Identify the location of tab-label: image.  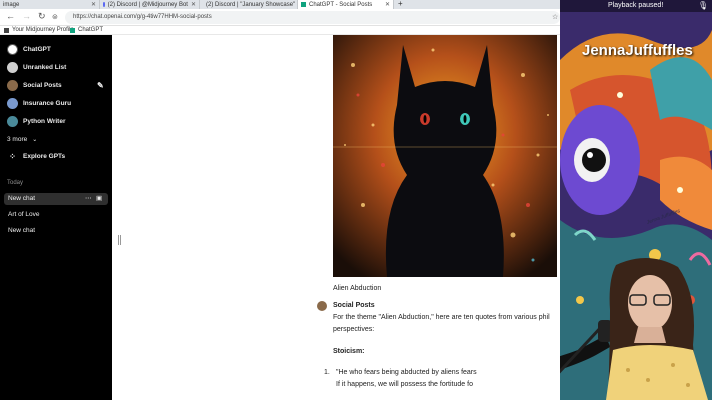
(11, 4).